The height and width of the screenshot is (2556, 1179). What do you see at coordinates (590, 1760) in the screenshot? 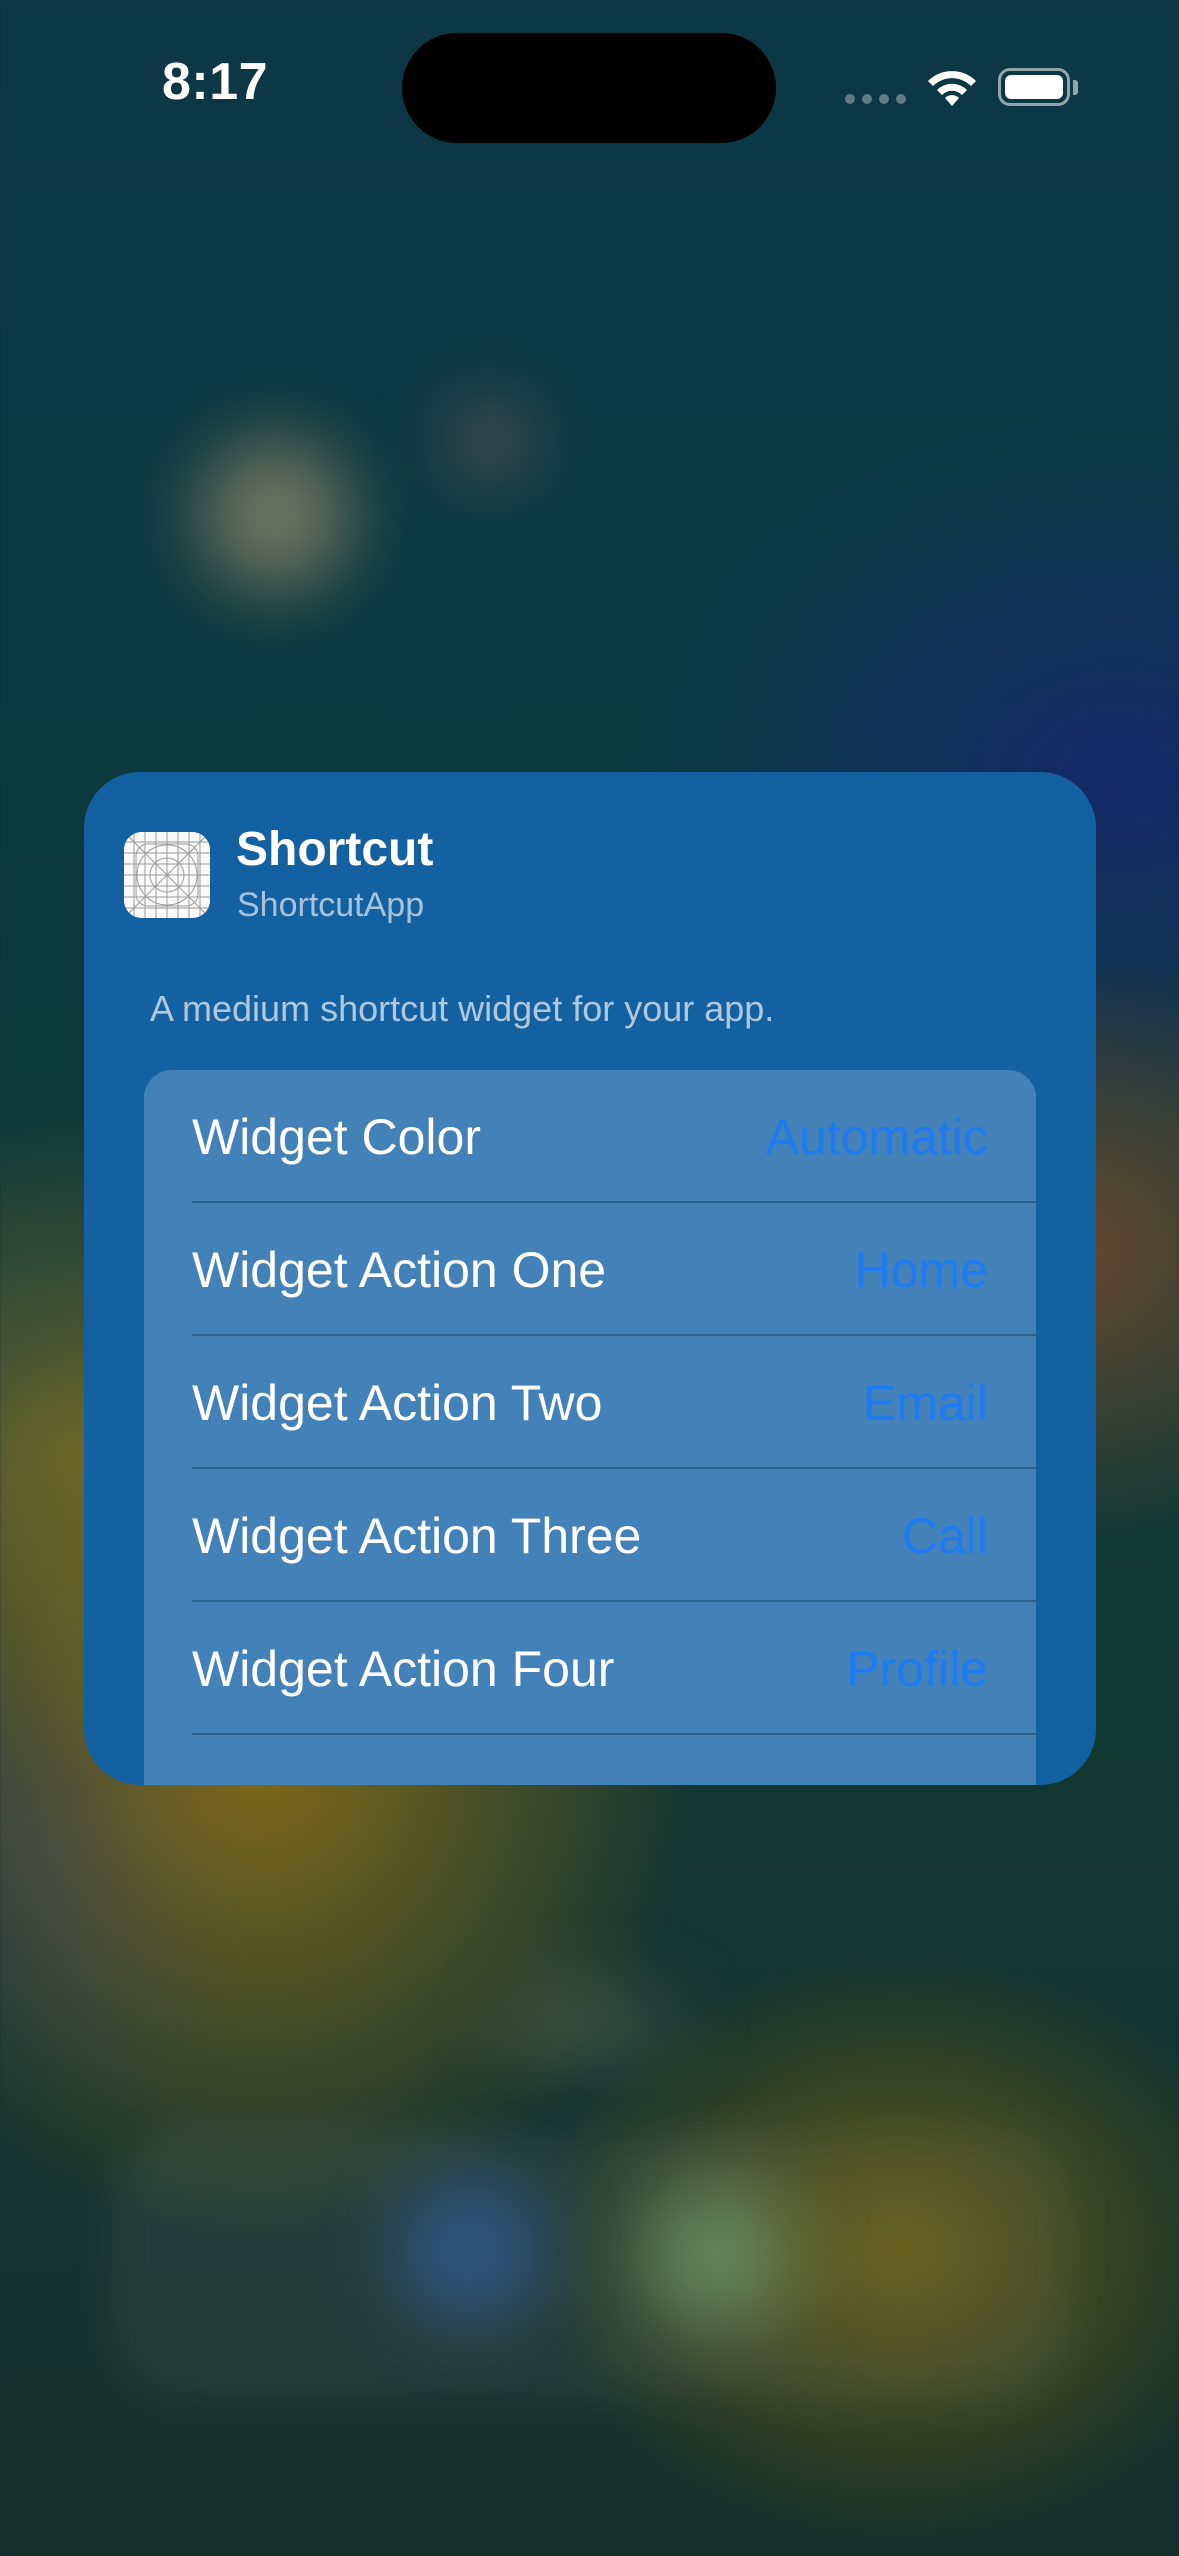
I see `setting-row-cut-off` at bounding box center [590, 1760].